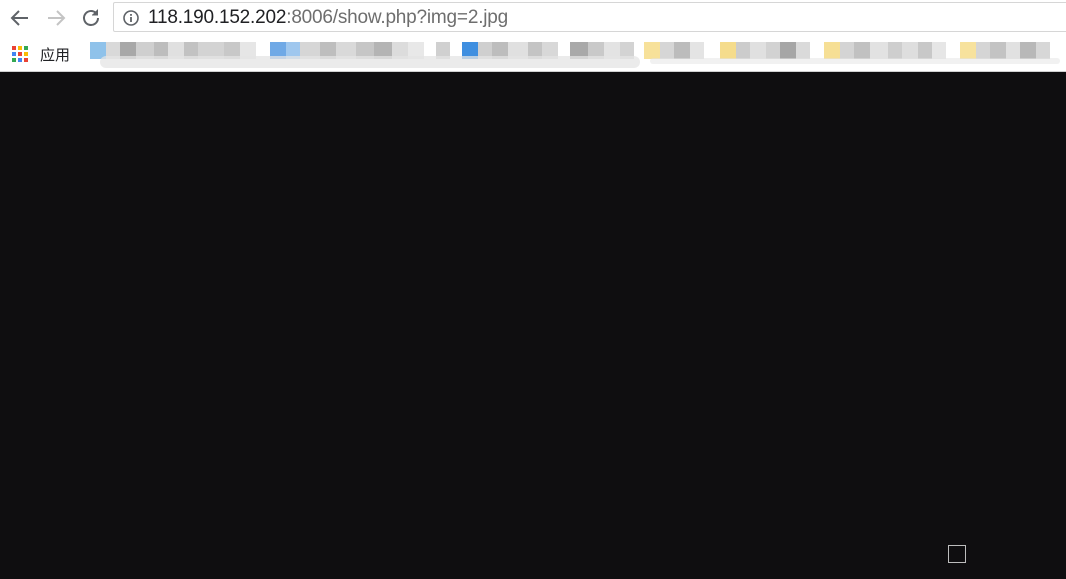  I want to click on apps-grid-icon, so click(20, 54).